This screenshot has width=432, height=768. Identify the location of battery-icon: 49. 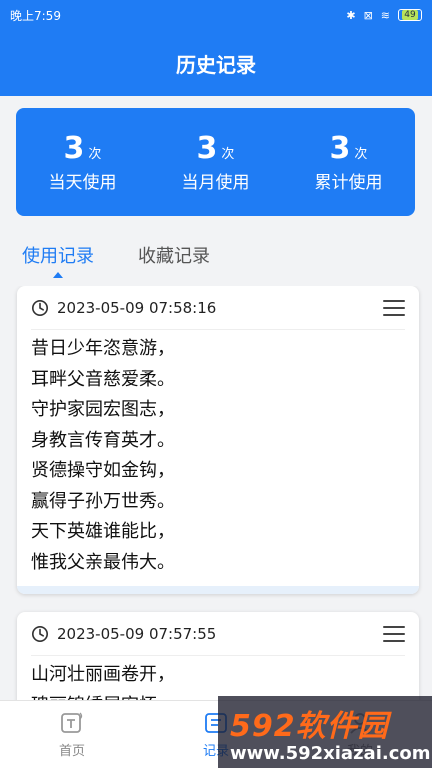
(410, 15).